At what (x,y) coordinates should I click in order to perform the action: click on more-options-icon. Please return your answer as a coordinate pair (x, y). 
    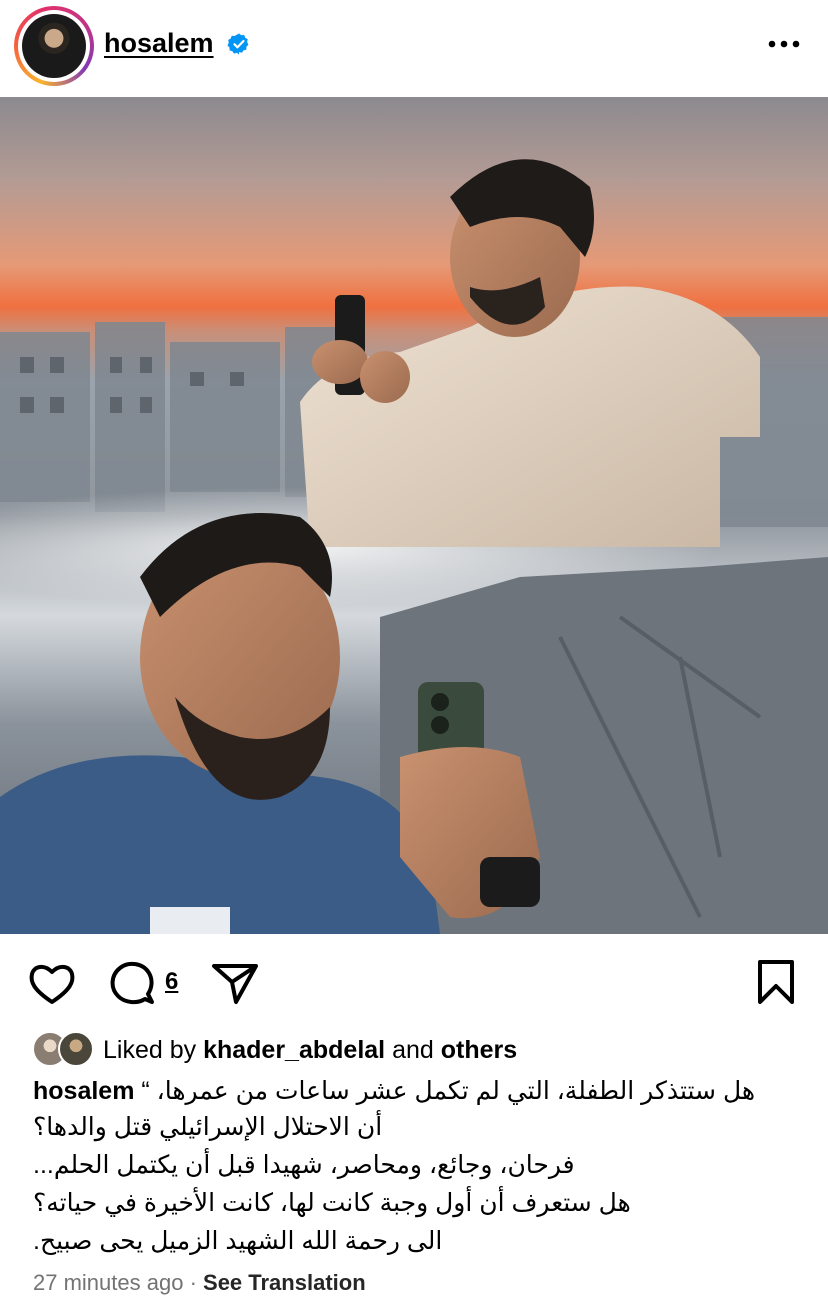
    Looking at the image, I should click on (784, 44).